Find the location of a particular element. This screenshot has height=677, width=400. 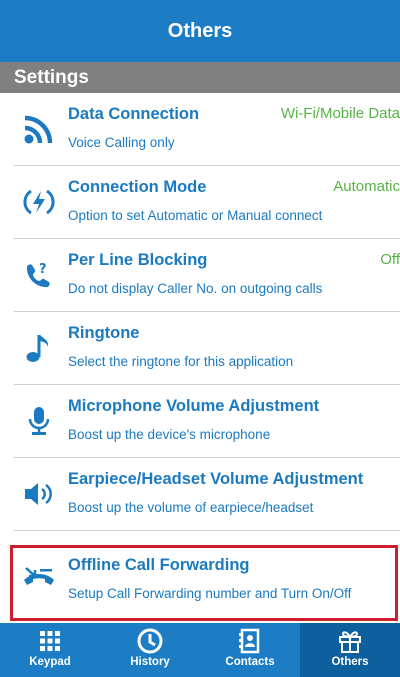

tab-contacts: Contacts is located at coordinates (250, 650).